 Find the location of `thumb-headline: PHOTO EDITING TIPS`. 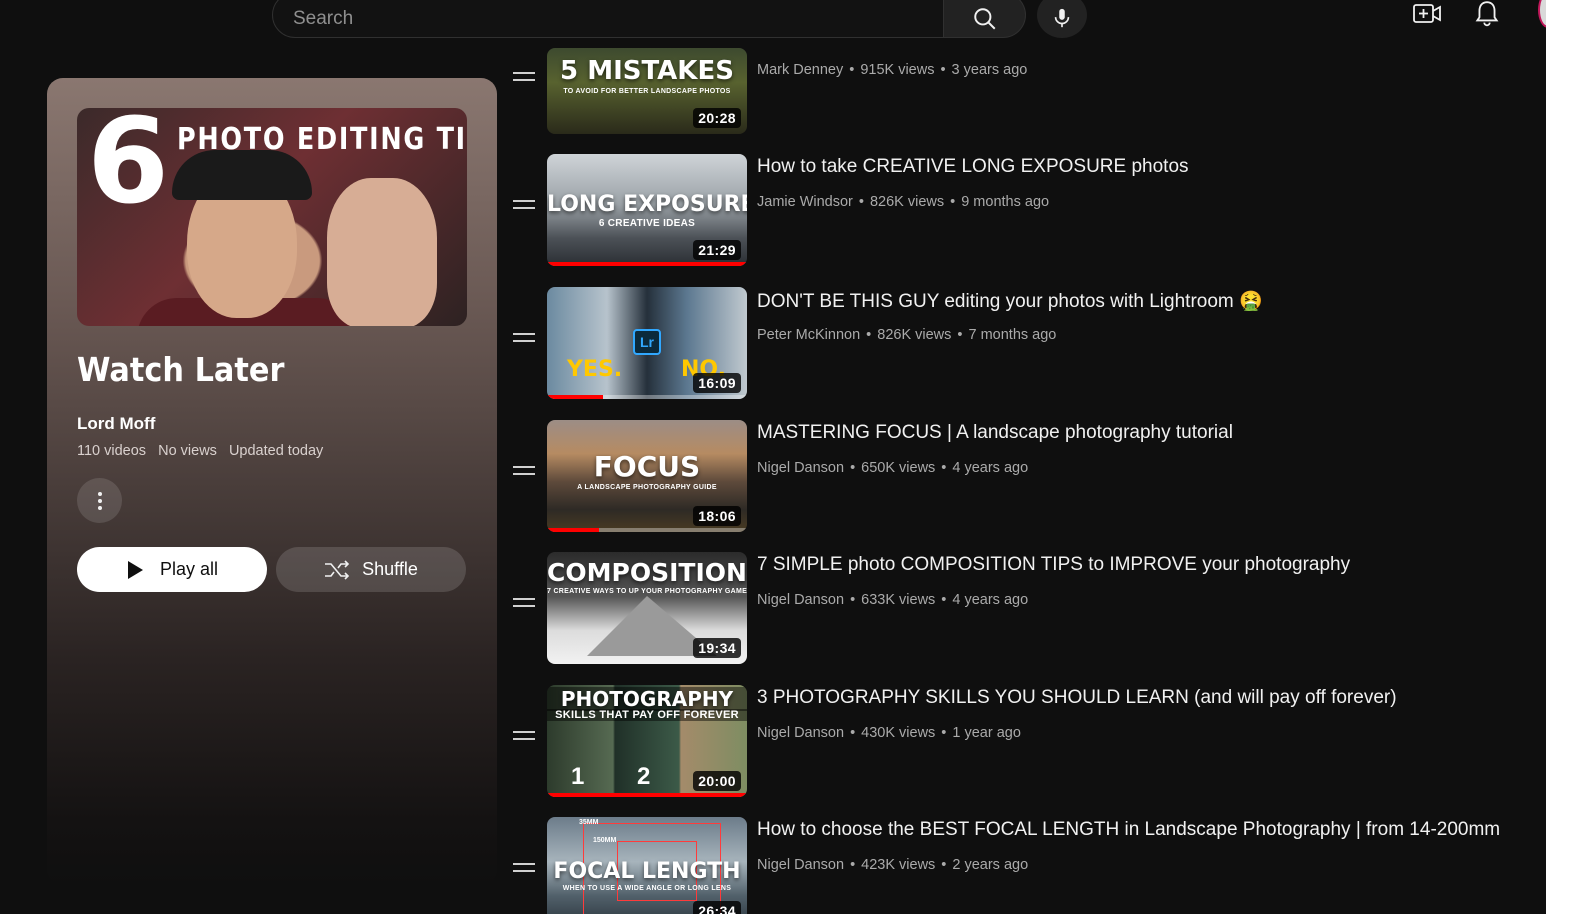

thumb-headline: PHOTO EDITING TIPS is located at coordinates (322, 139).